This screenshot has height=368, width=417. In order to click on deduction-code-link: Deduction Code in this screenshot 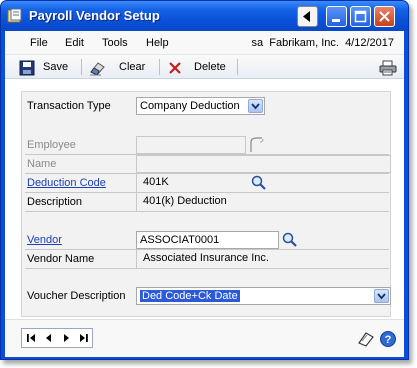, I will do `click(66, 183)`.